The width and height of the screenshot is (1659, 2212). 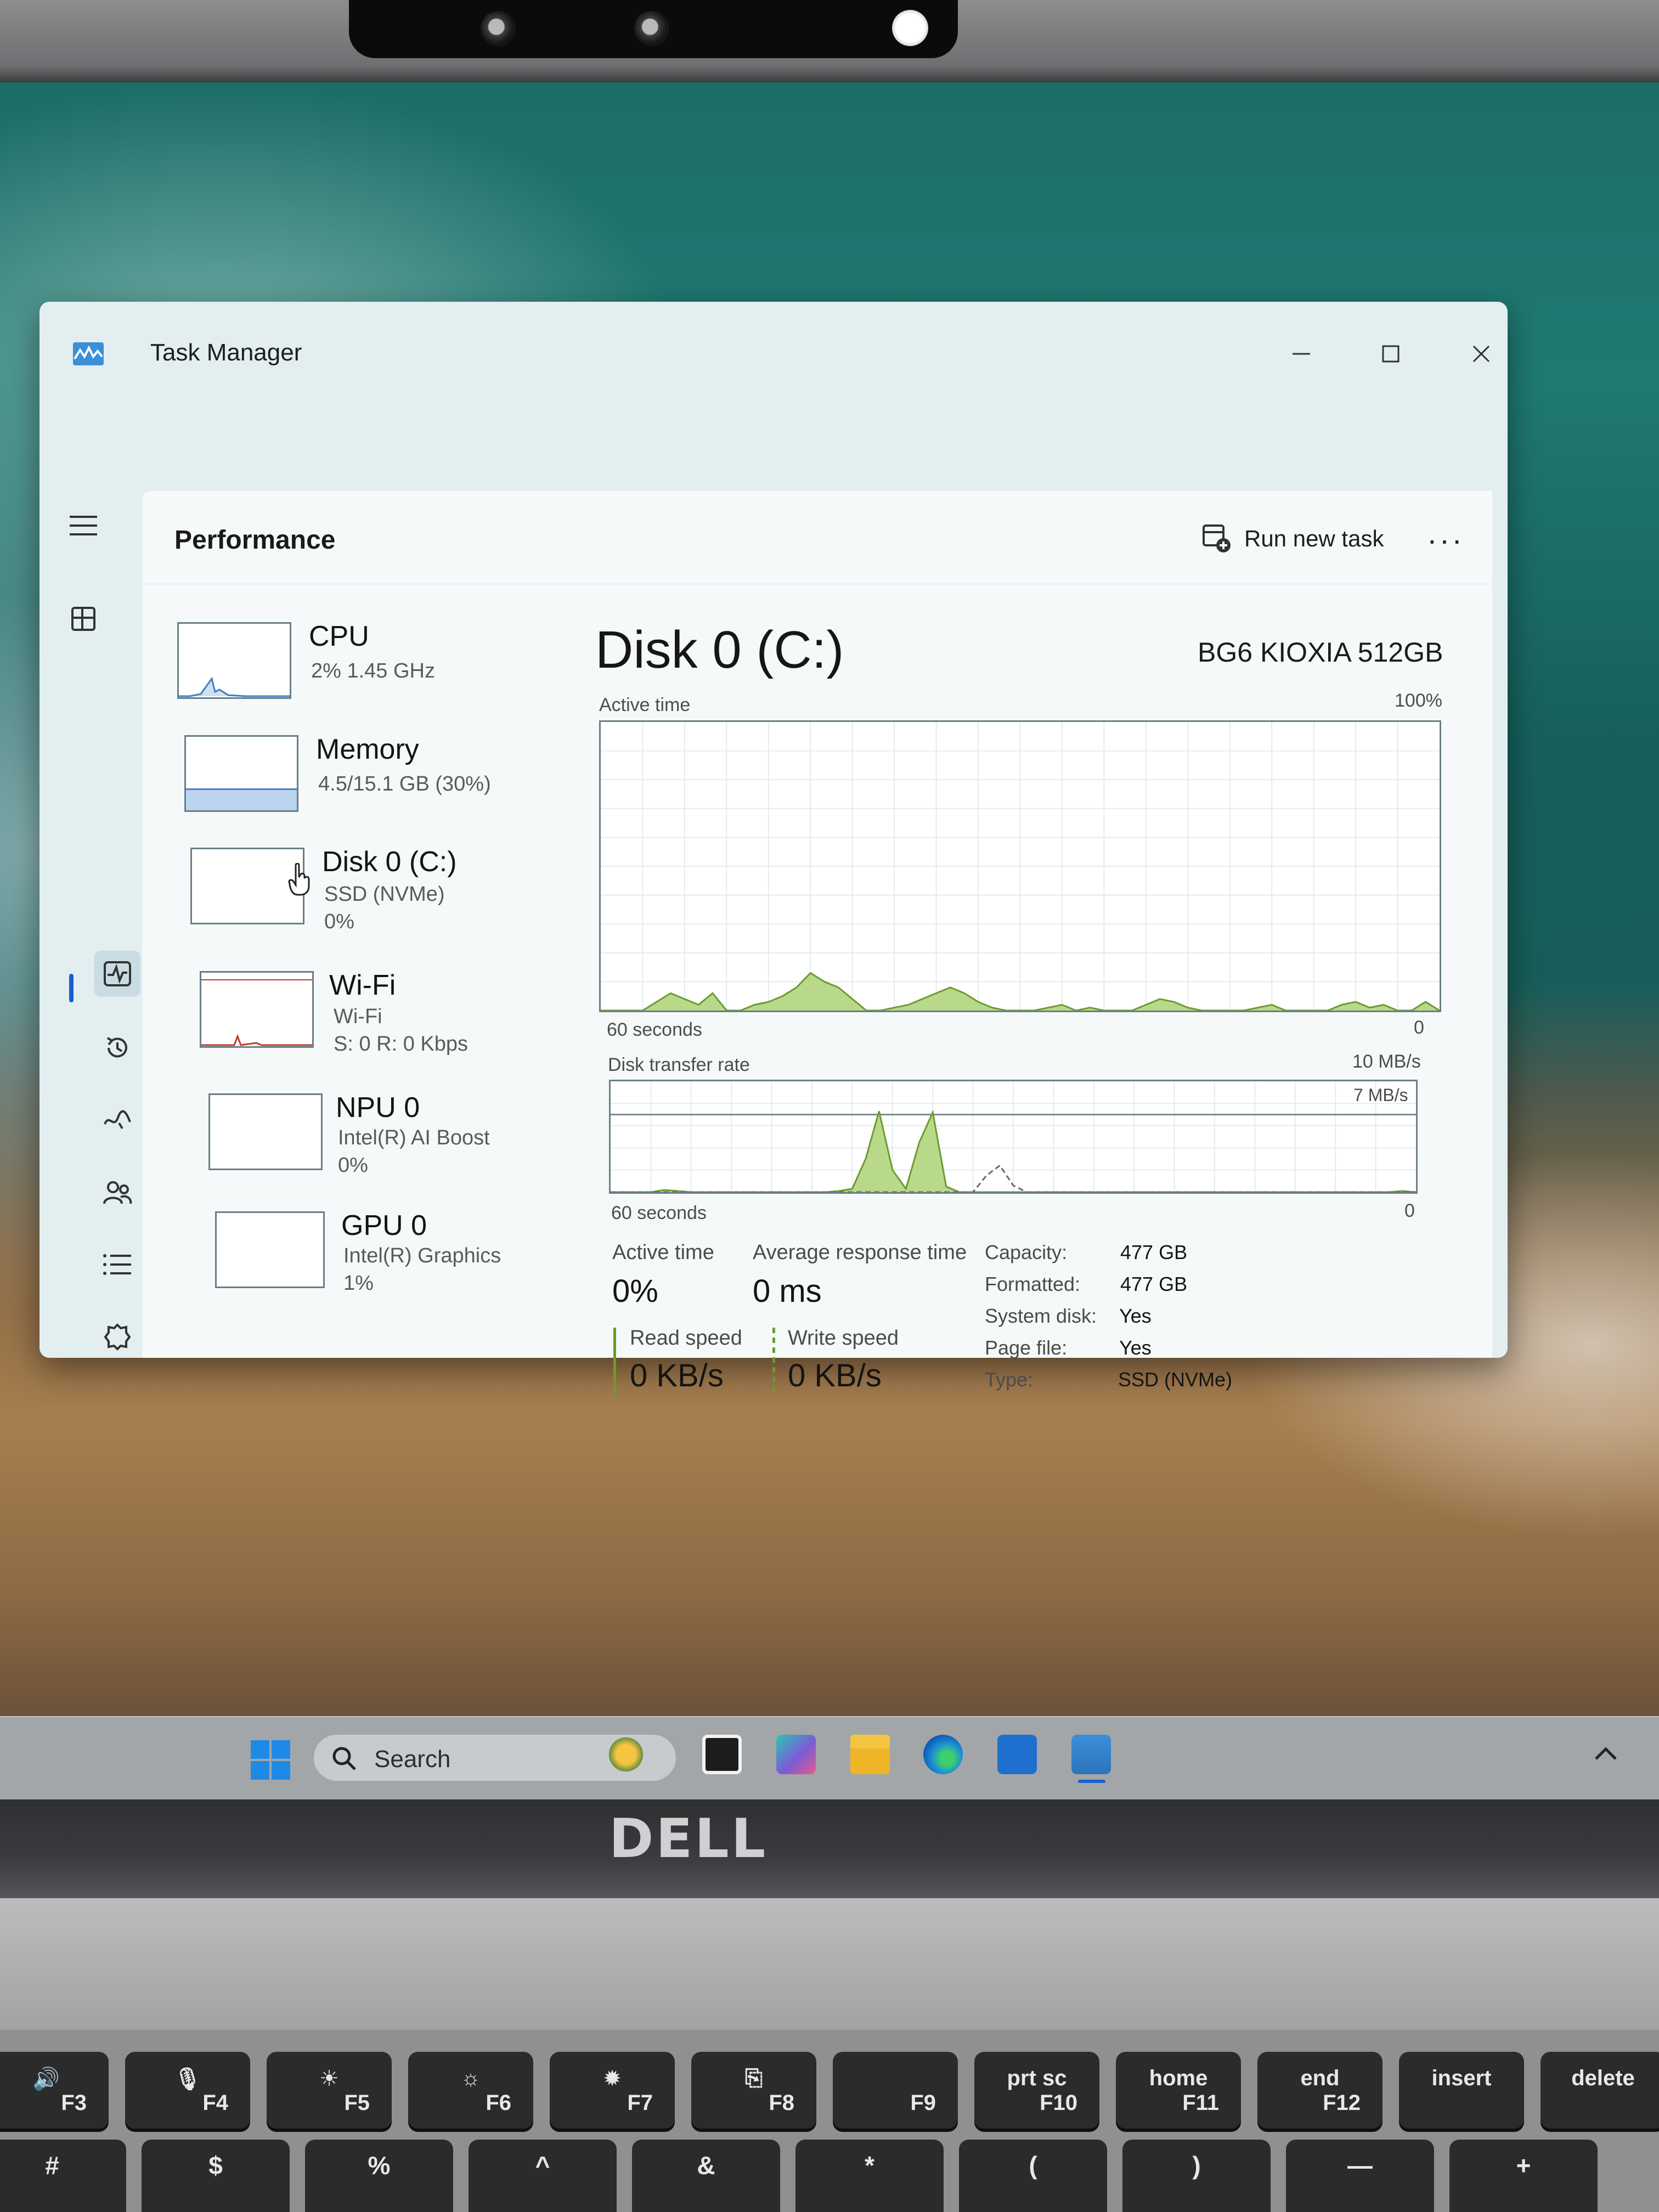 I want to click on keyboard-key: end F12, so click(x=1320, y=2090).